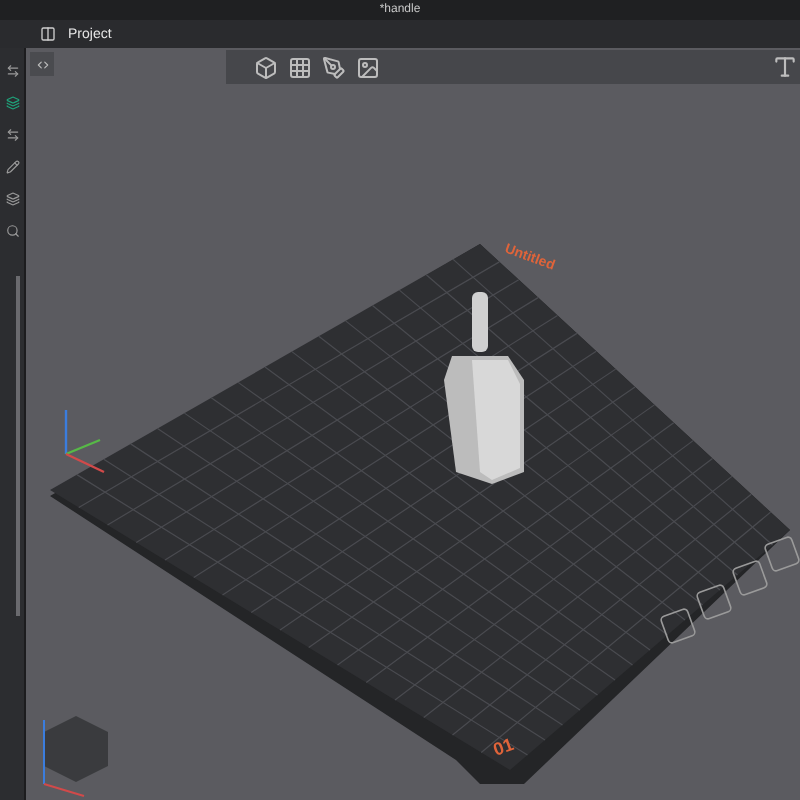 This screenshot has width=800, height=800. What do you see at coordinates (17, 446) in the screenshot?
I see `scrollbar` at bounding box center [17, 446].